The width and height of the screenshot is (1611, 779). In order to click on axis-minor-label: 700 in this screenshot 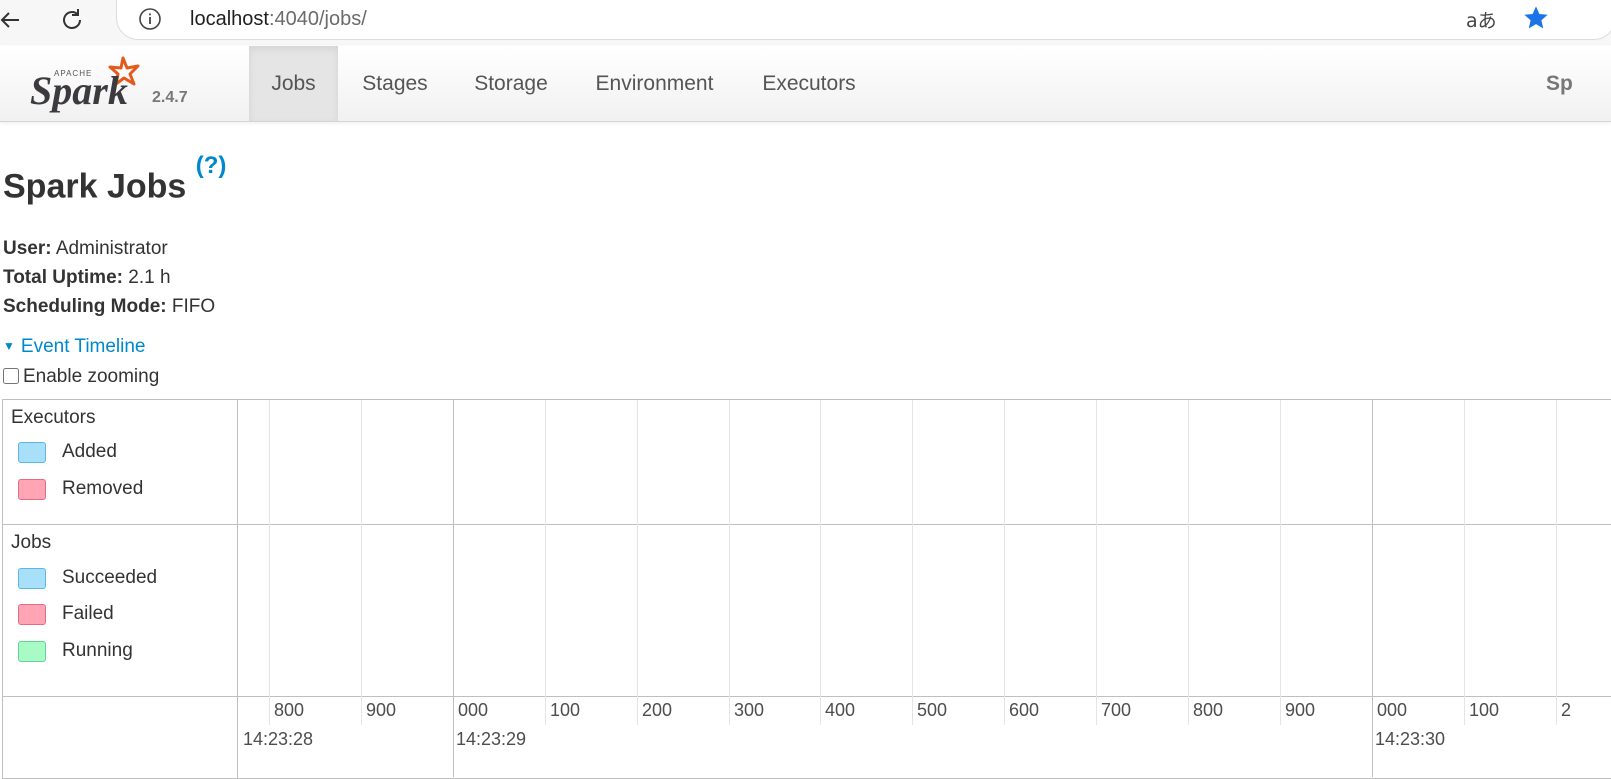, I will do `click(1116, 710)`.